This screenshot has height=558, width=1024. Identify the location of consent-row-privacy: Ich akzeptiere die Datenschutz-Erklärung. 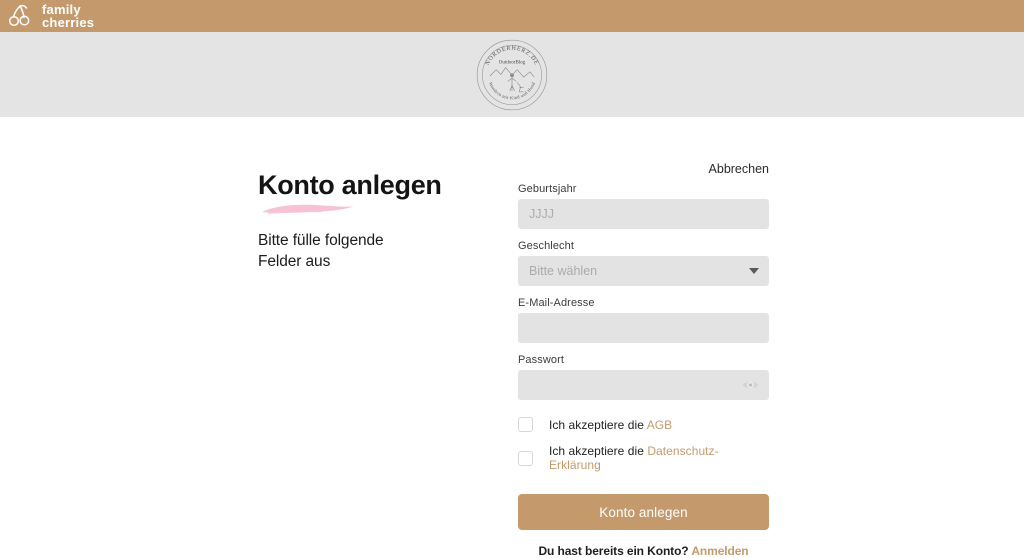
(643, 458).